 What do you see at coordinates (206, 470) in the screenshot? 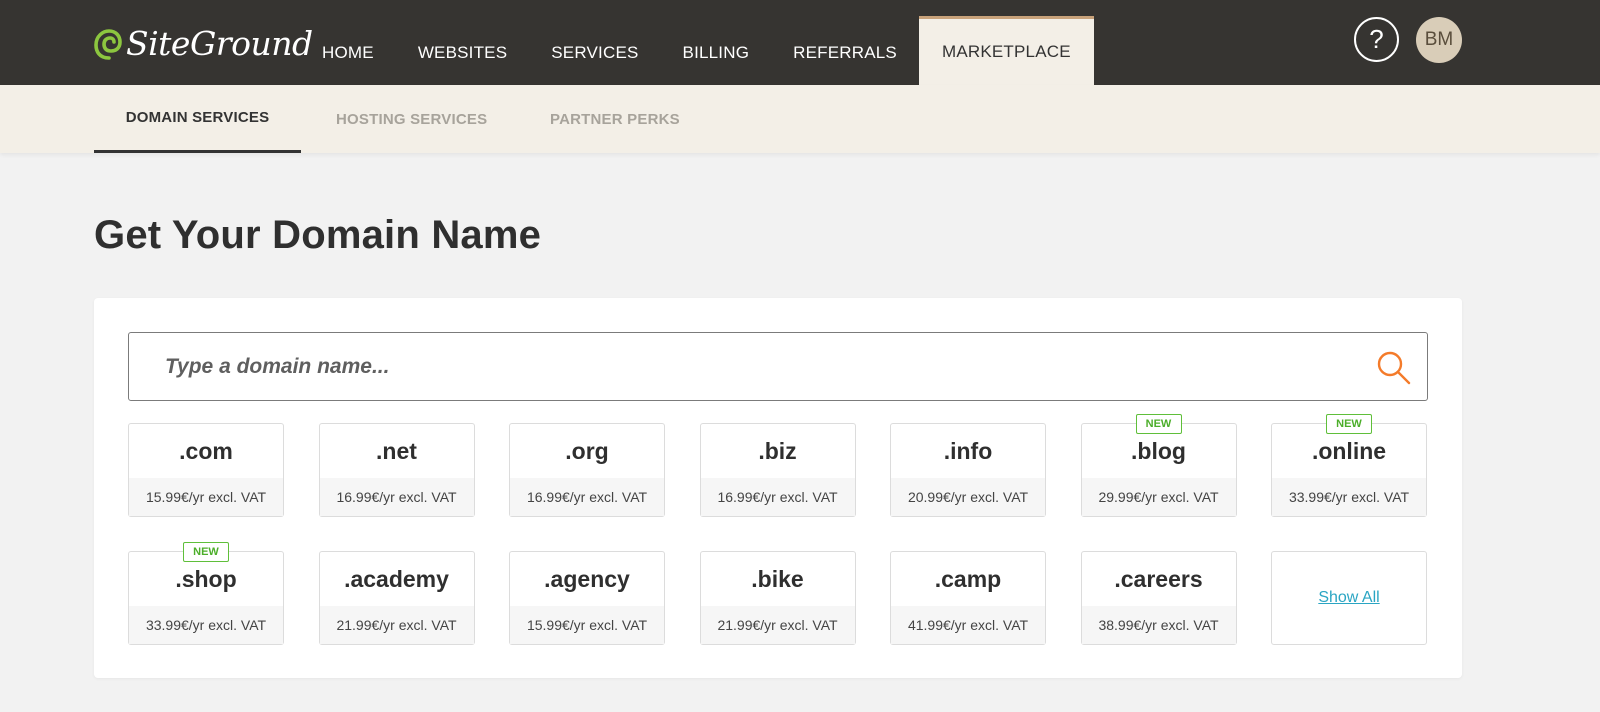
I see `tld-card-com: .com 15.99€/yr excl. VAT` at bounding box center [206, 470].